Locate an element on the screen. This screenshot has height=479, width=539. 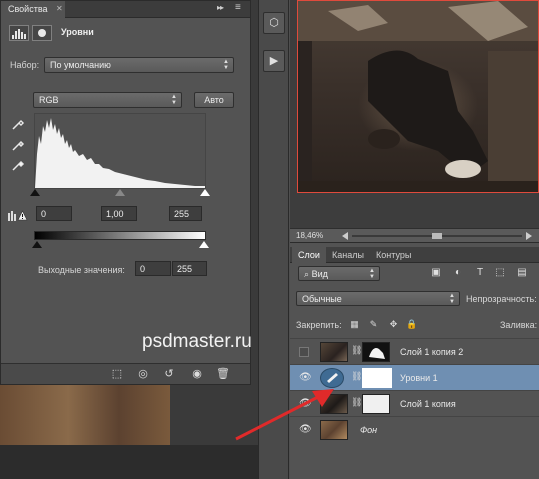
properties-footer: ⬚ ◎ ↺ ◉ 🗑 is located at coordinates (125, 373).